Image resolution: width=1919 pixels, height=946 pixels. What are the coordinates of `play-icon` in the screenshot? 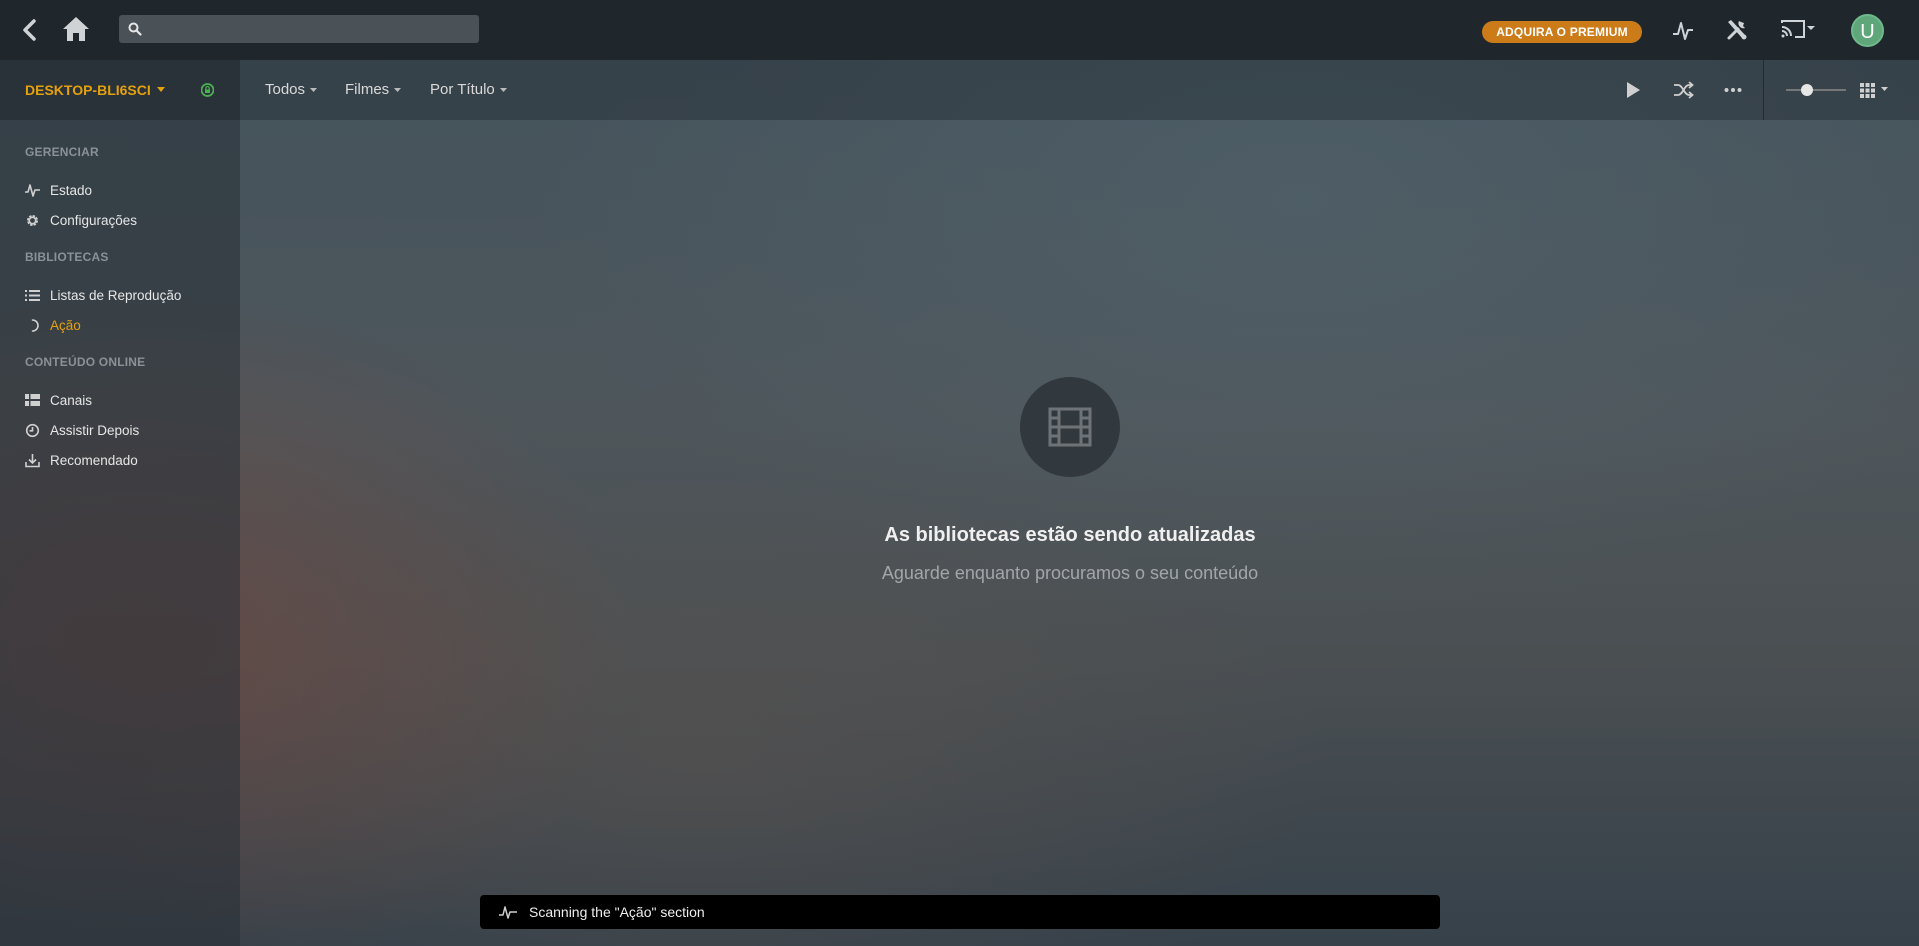 It's located at (1633, 90).